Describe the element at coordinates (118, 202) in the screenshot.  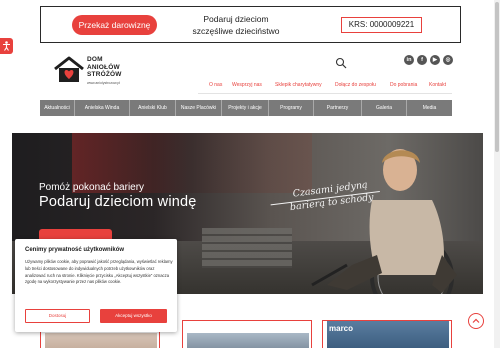
I see `hero-title: Podaruj dzieciom windę` at that location.